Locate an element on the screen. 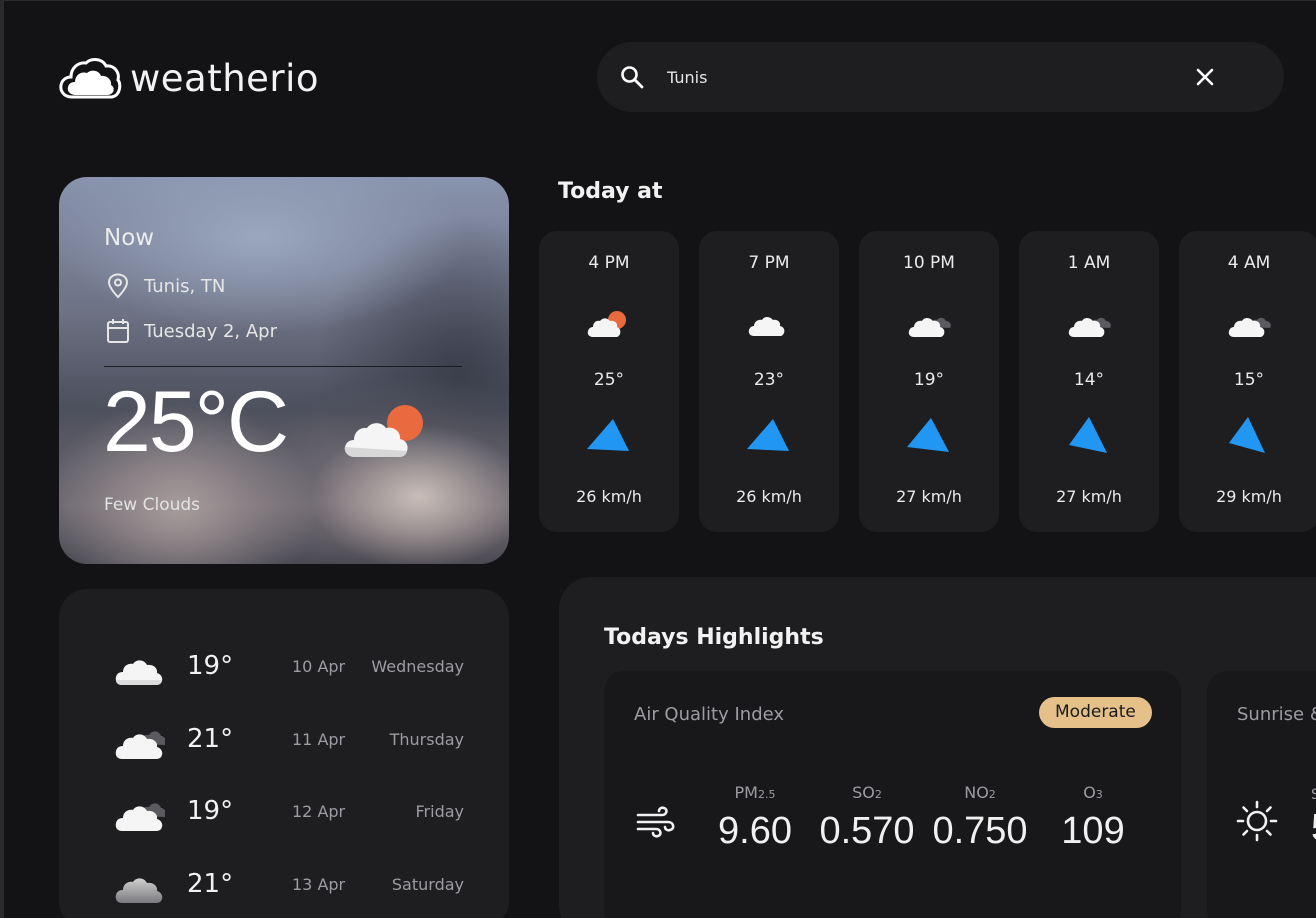  hour-temperature: 15° is located at coordinates (1249, 380).